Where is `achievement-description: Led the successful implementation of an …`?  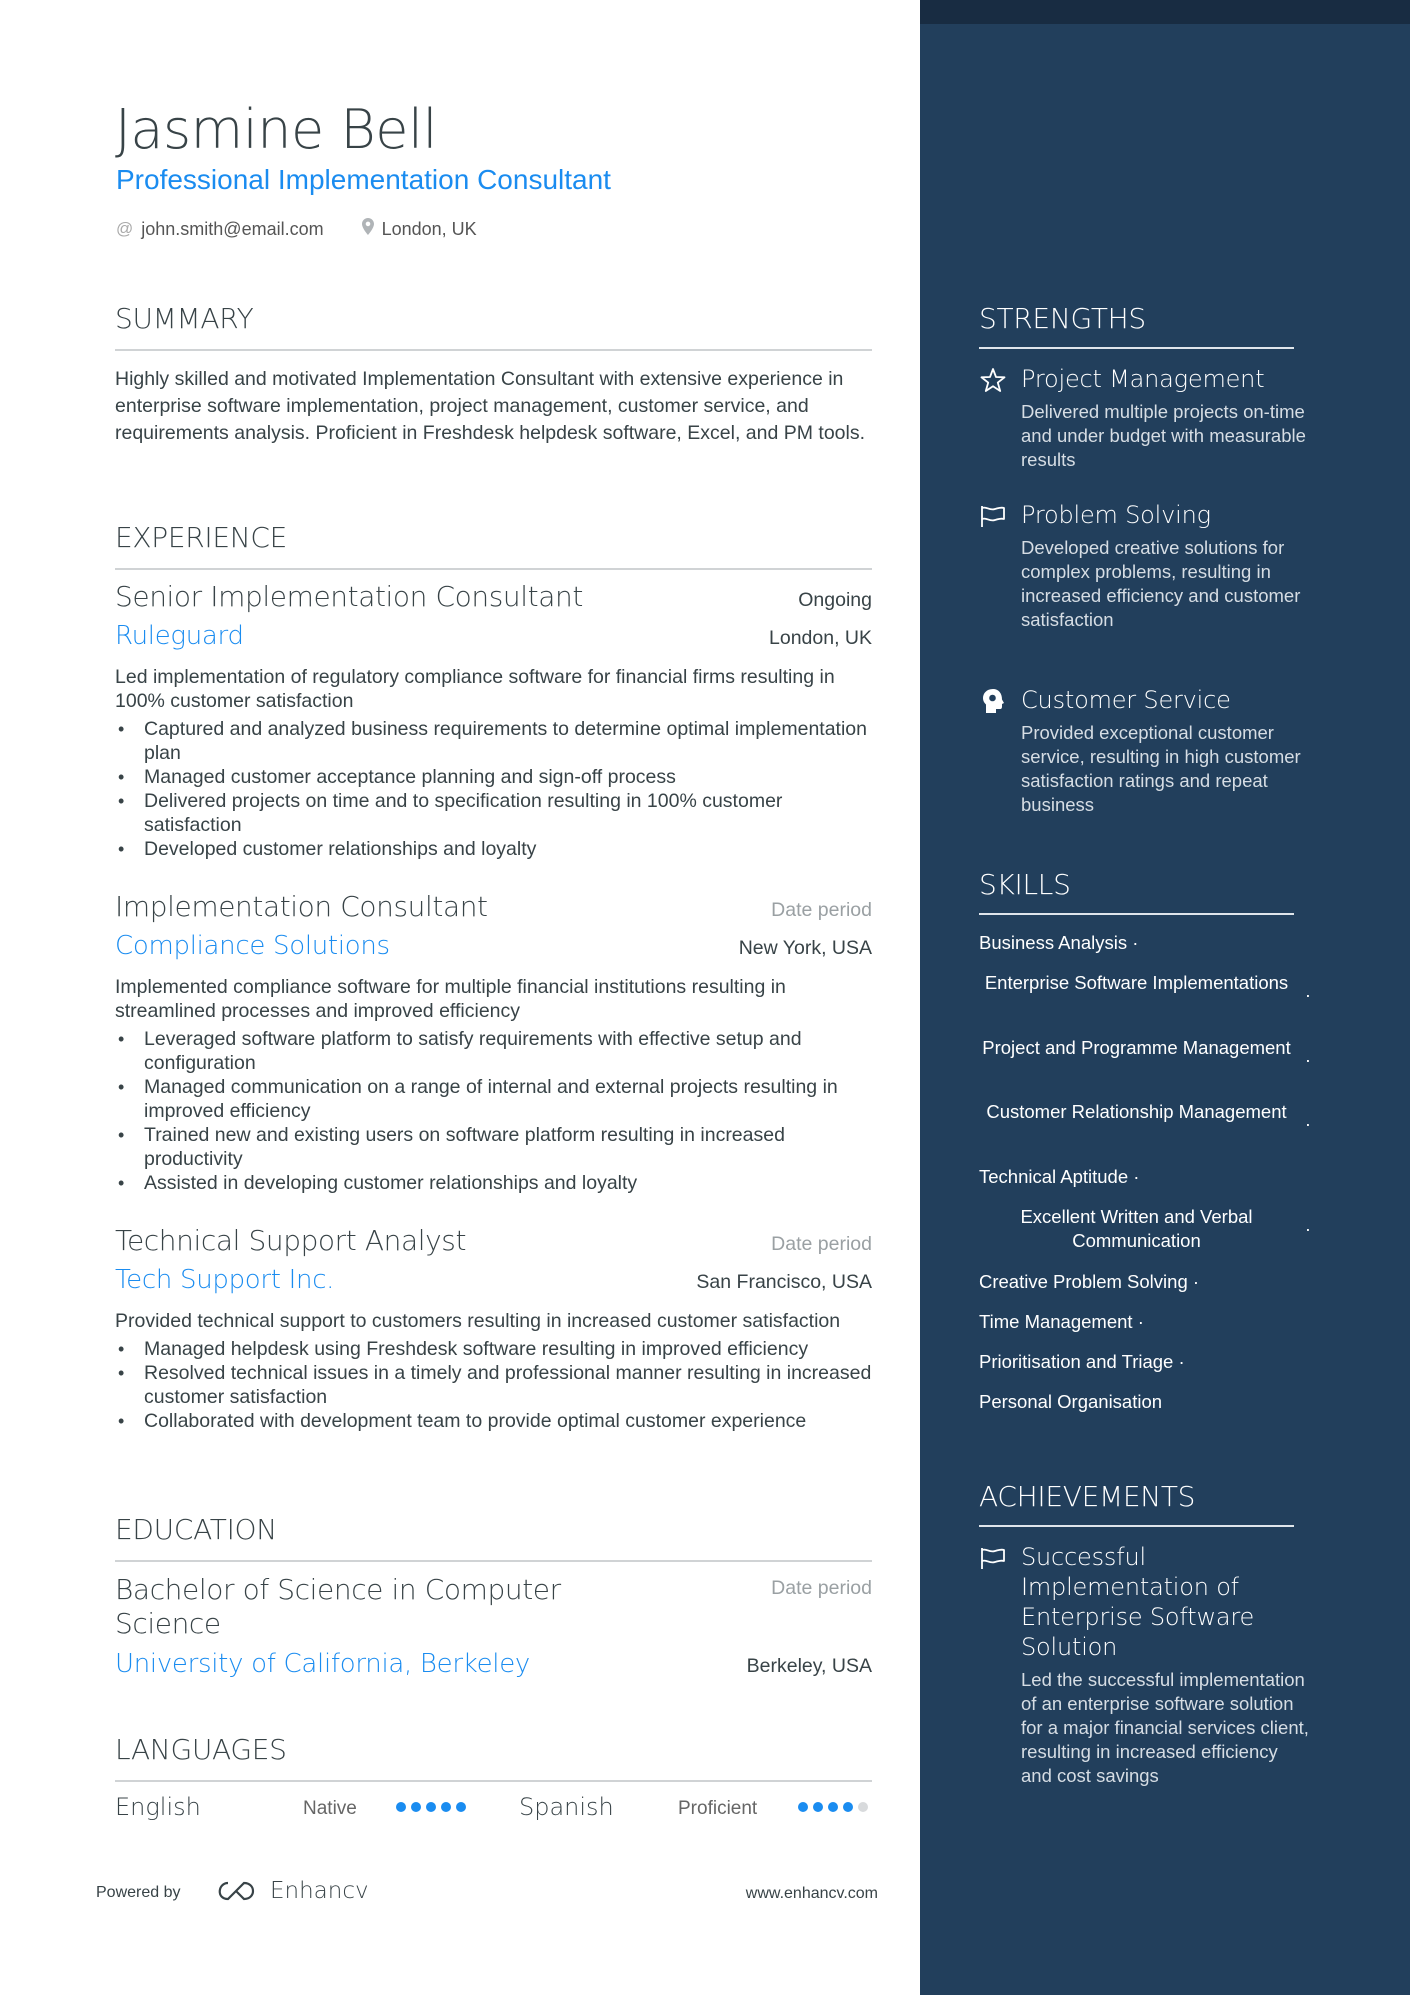
achievement-description: Led the successful implementation of an … is located at coordinates (1165, 1727).